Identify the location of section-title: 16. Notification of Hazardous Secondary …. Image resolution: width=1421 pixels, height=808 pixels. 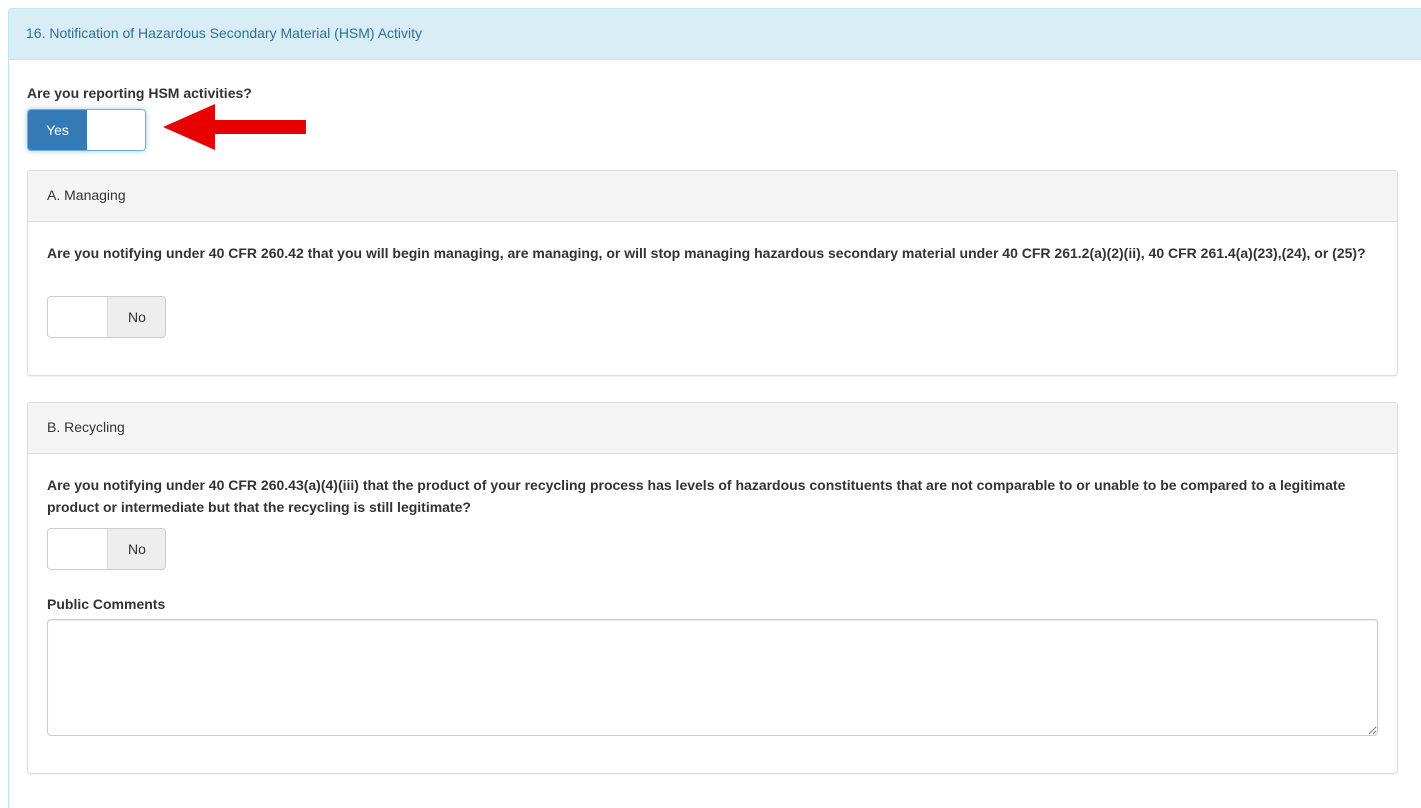
(715, 34).